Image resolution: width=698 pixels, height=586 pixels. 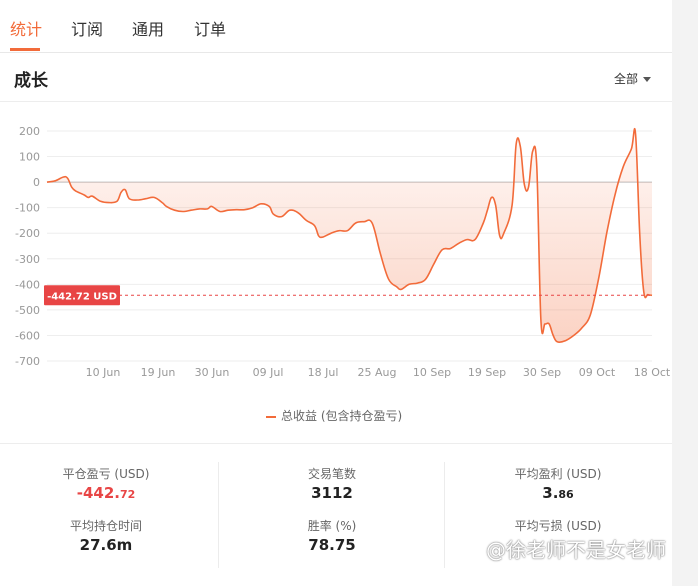 What do you see at coordinates (27, 310) in the screenshot?
I see `y-tick-label: -500` at bounding box center [27, 310].